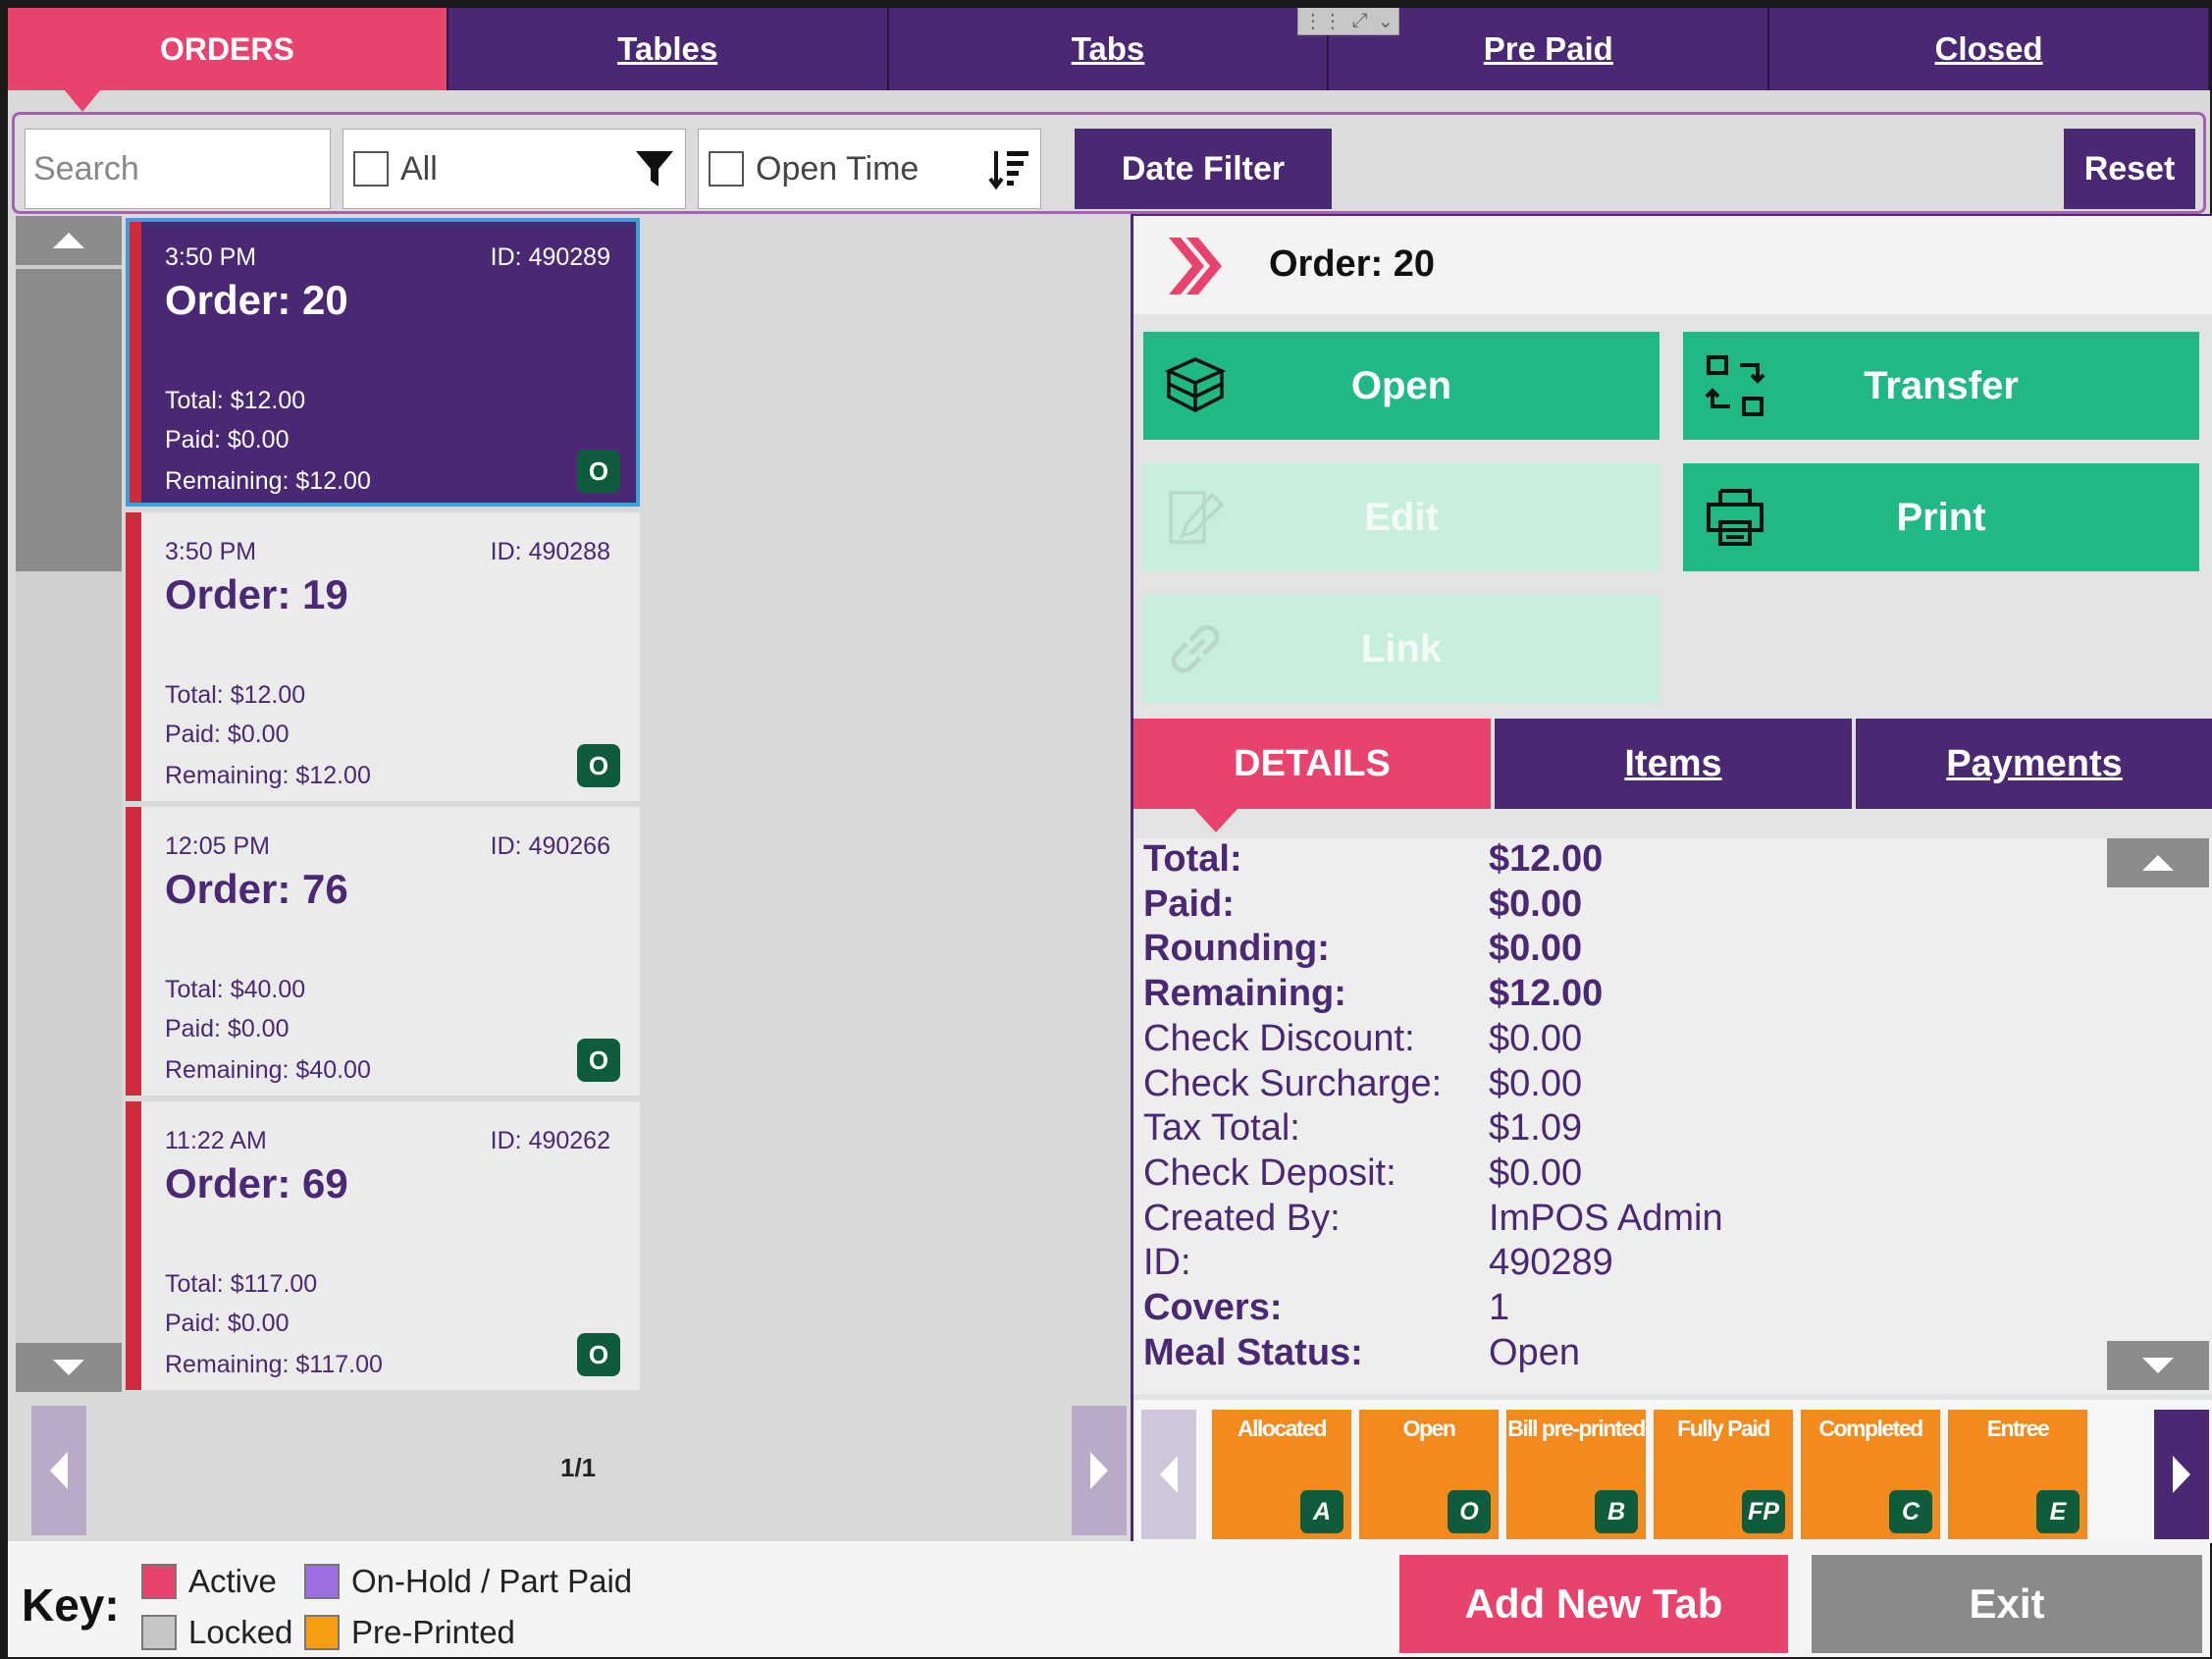 Image resolution: width=2212 pixels, height=1659 pixels. Describe the element at coordinates (1576, 1475) in the screenshot. I see `status-tile-bill-pre-printed: Bill pre-printed B` at that location.